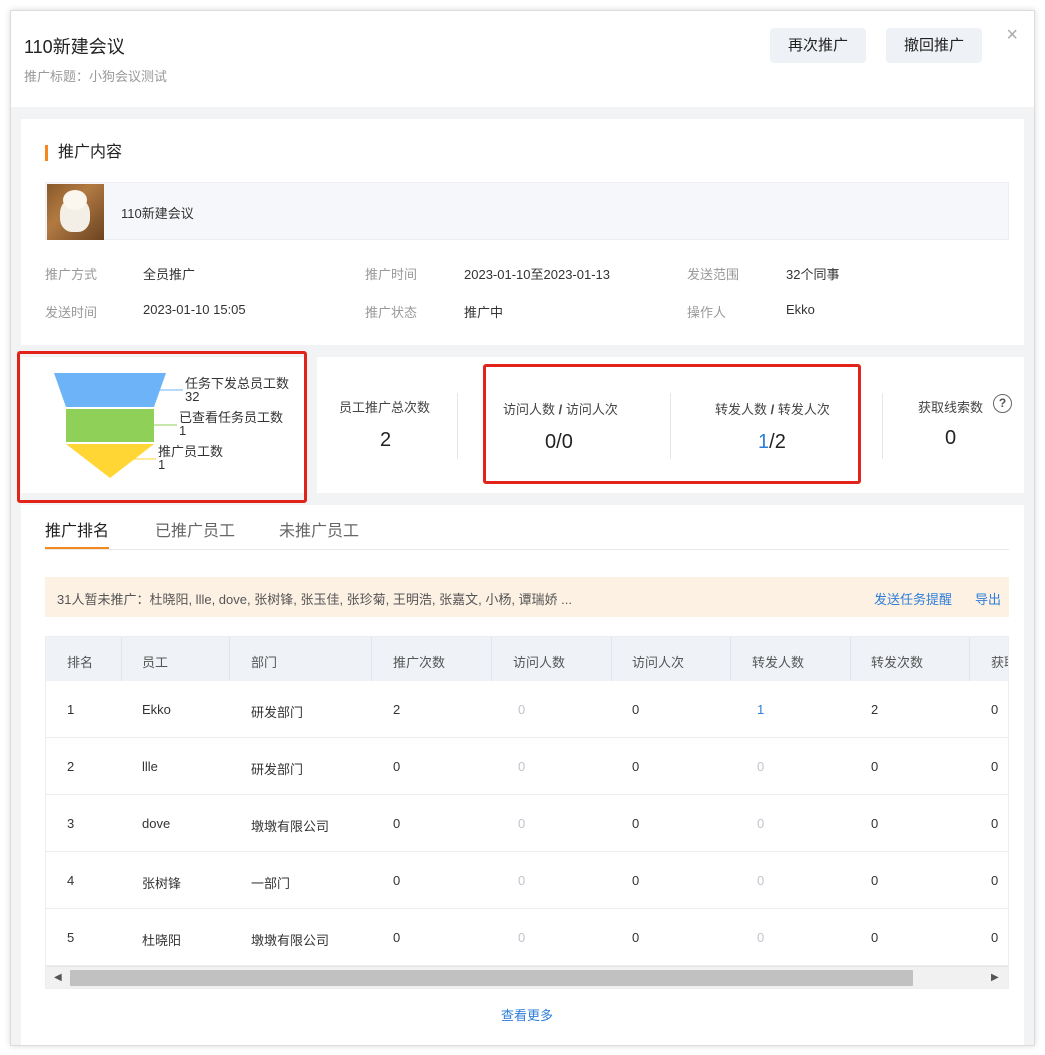  Describe the element at coordinates (391, 274) in the screenshot. I see `info-label: 推广时间` at that location.